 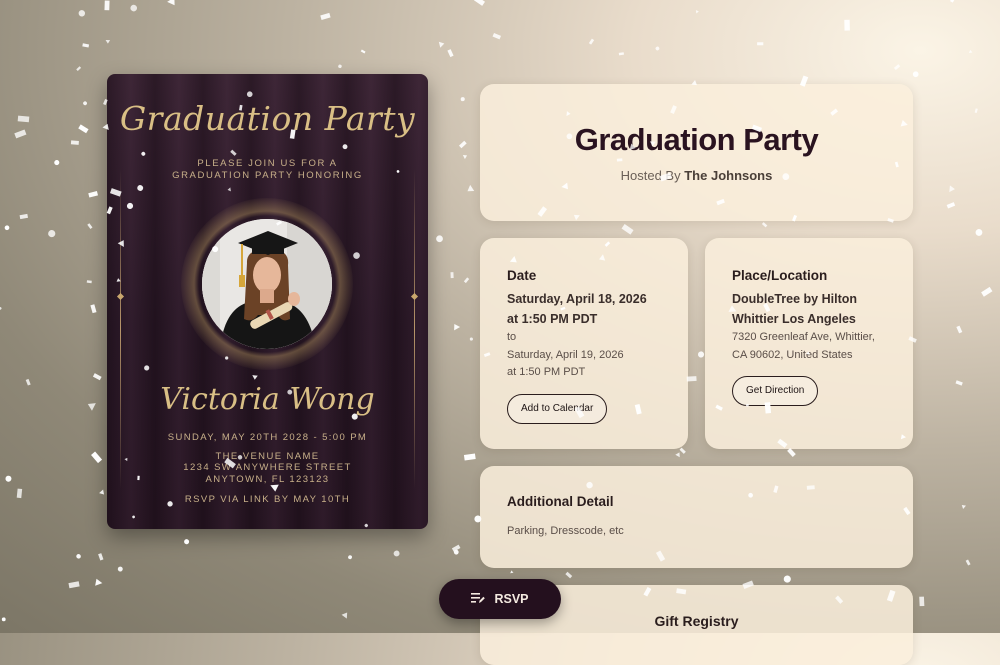 I want to click on add-to-calendar-button: Add to Calendar, so click(x=557, y=408).